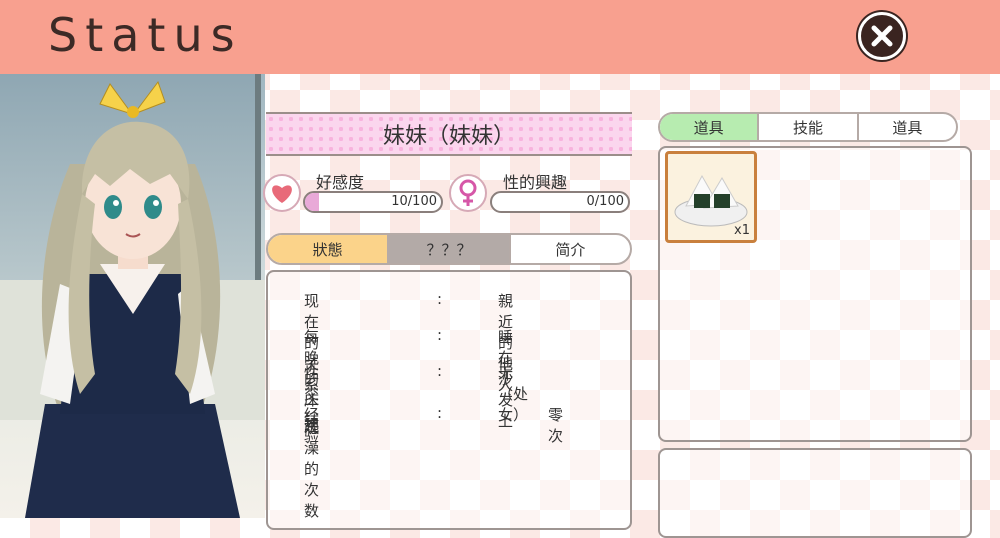 This screenshot has width=1000, height=538. I want to click on page-title: Status, so click(145, 35).